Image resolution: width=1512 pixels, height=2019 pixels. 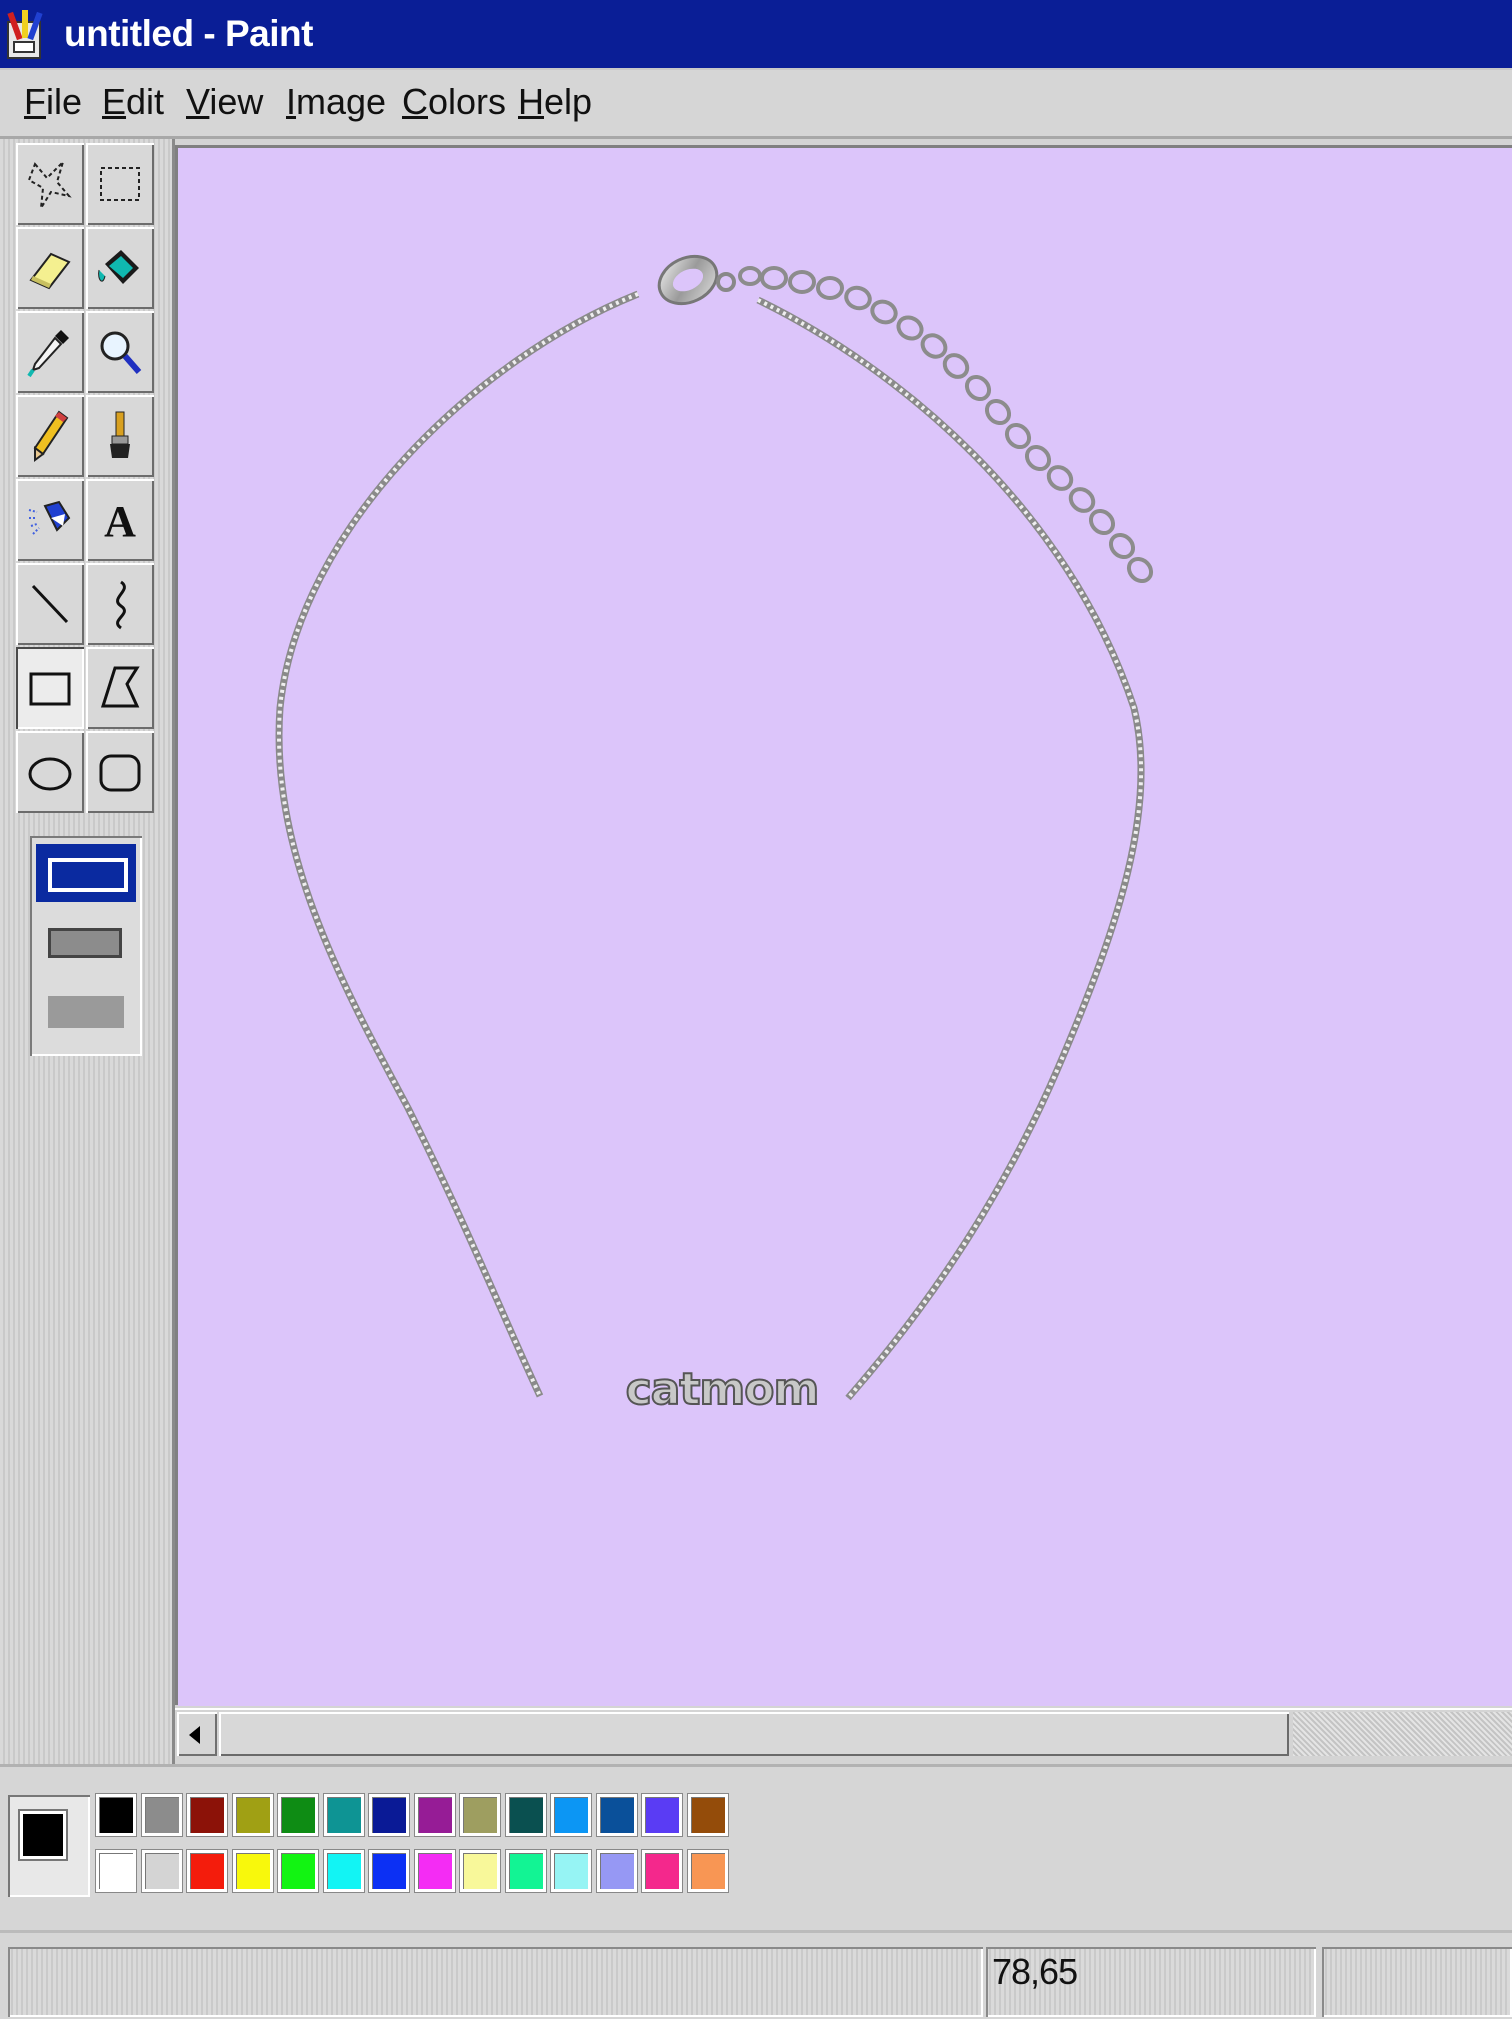 I want to click on curve-tool-icon, so click(x=121, y=605).